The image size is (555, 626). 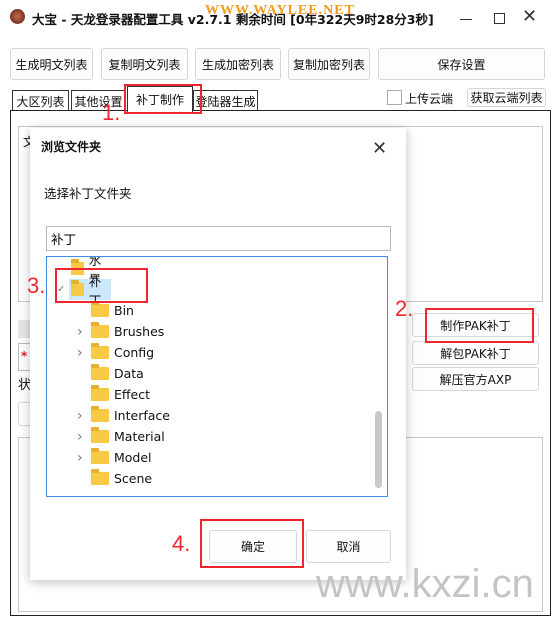 What do you see at coordinates (475, 379) in the screenshot?
I see `extract-official-axp-button: 解压官方AXP` at bounding box center [475, 379].